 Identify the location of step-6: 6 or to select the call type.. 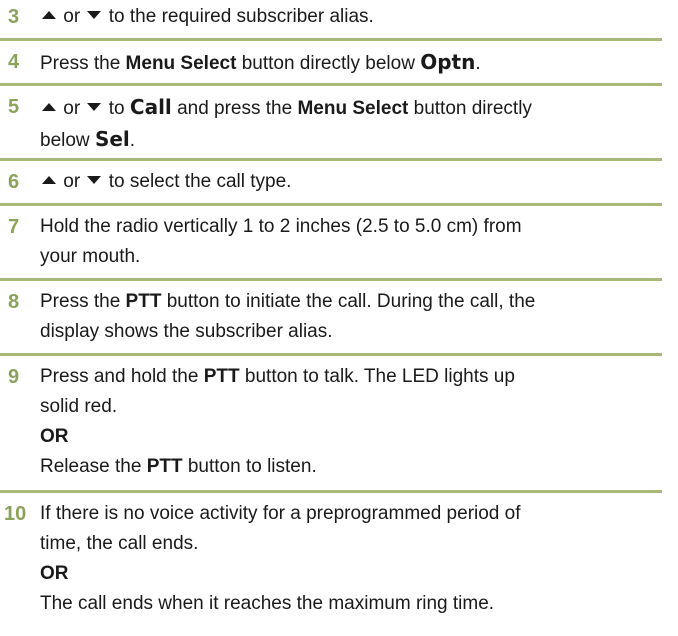
(331, 183).